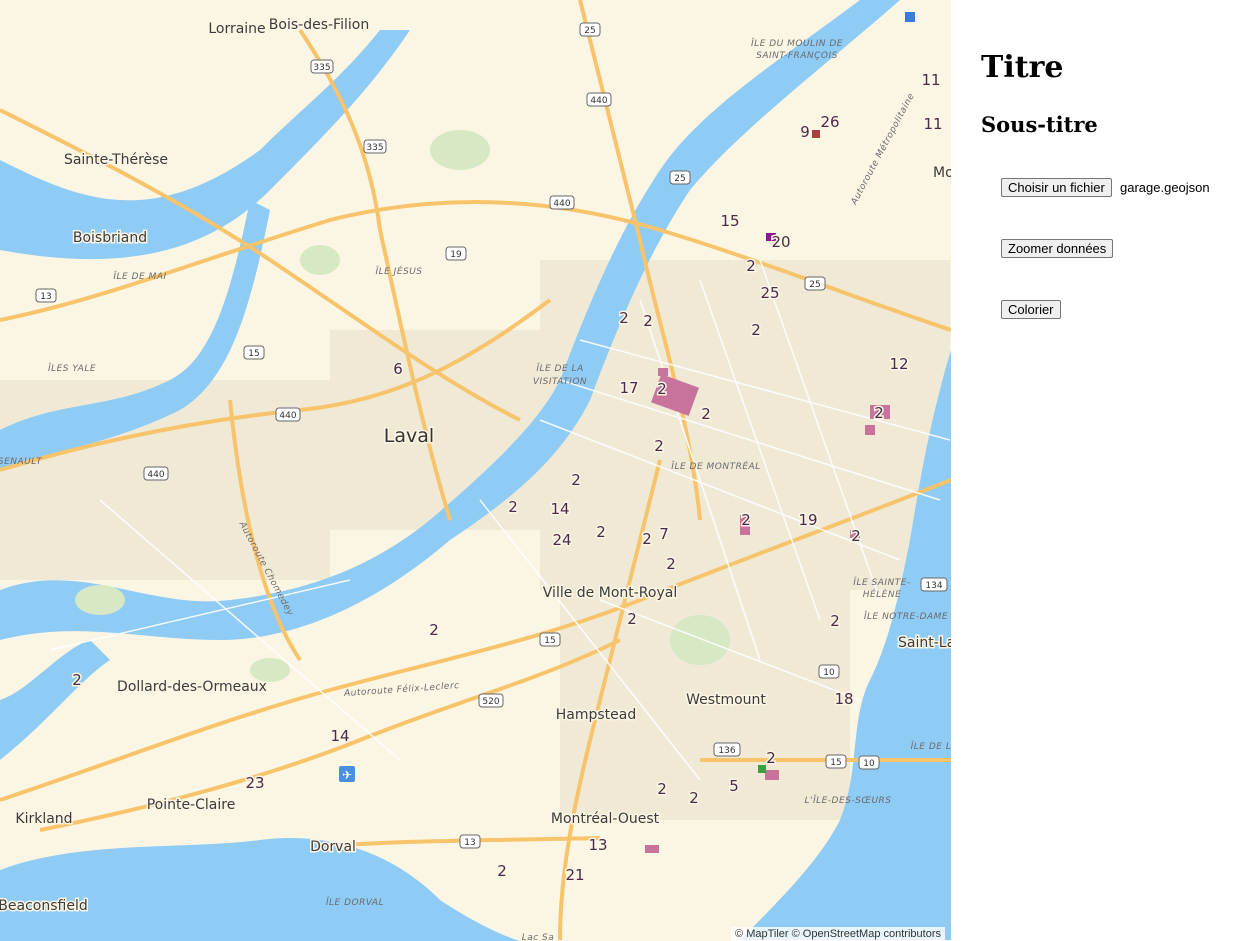 This screenshot has width=1248, height=941. I want to click on route-shield: 136, so click(727, 749).